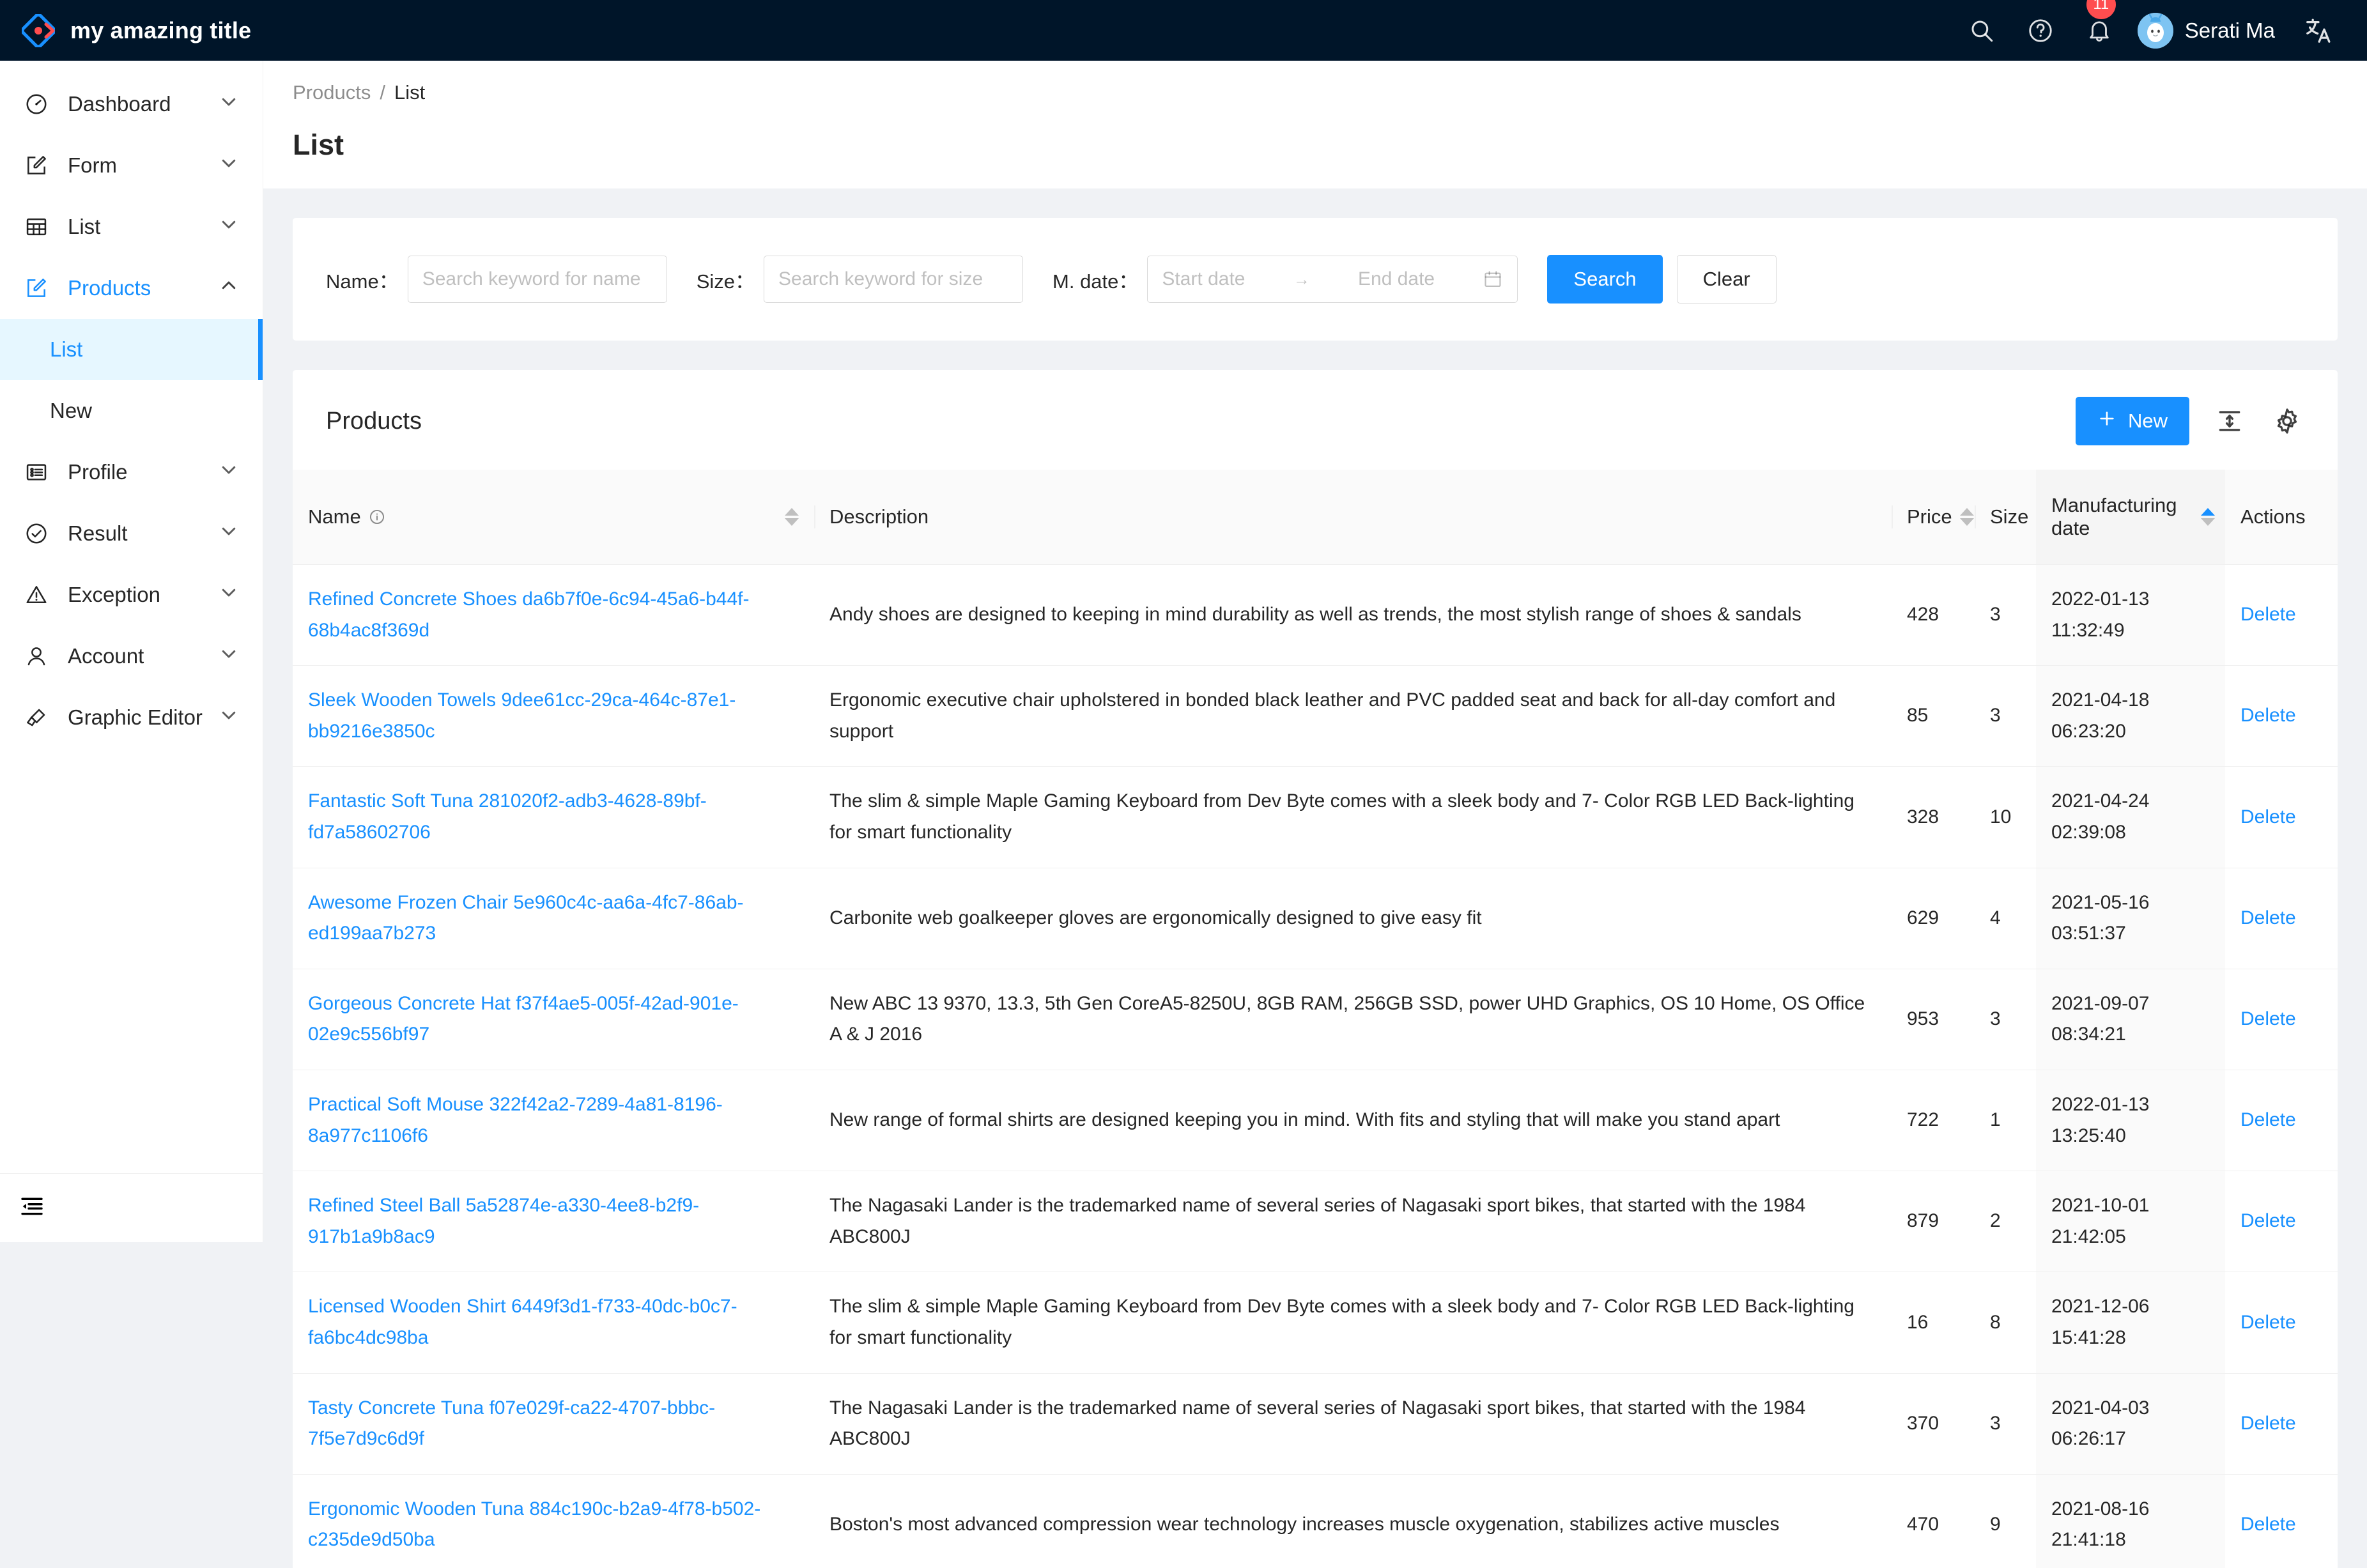 Image resolution: width=2367 pixels, height=1568 pixels. Describe the element at coordinates (132, 595) in the screenshot. I see `sidebar-item-exception: Exception` at that location.